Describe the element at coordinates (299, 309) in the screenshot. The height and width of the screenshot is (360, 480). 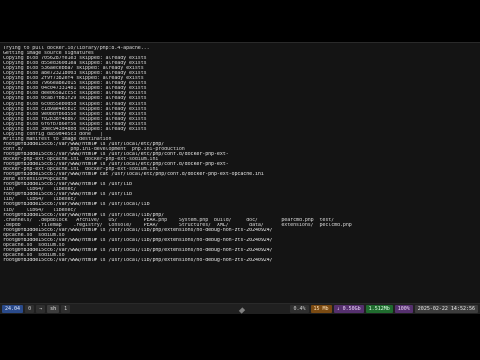
I see `status-cpu: 0.4%` at that location.